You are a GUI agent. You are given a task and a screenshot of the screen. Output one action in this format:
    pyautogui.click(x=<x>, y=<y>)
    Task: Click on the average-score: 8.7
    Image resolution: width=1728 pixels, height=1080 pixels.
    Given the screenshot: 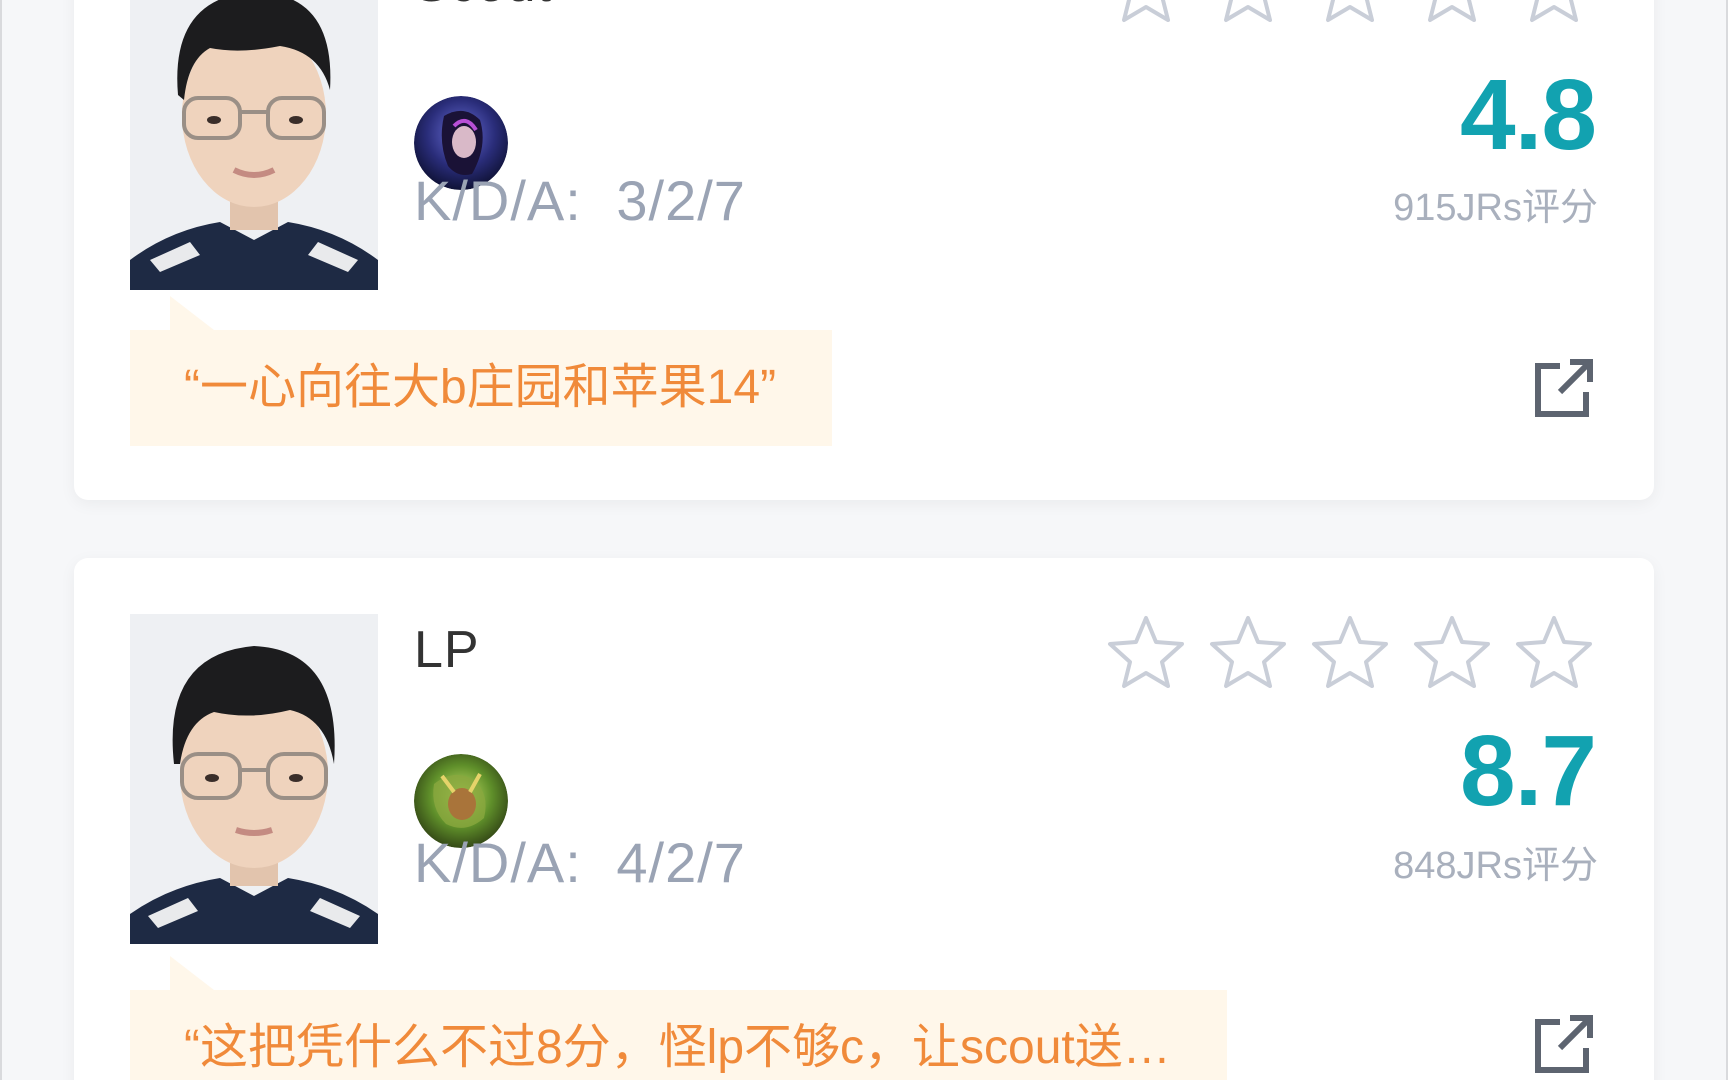 What is the action you would take?
    pyautogui.click(x=1528, y=771)
    